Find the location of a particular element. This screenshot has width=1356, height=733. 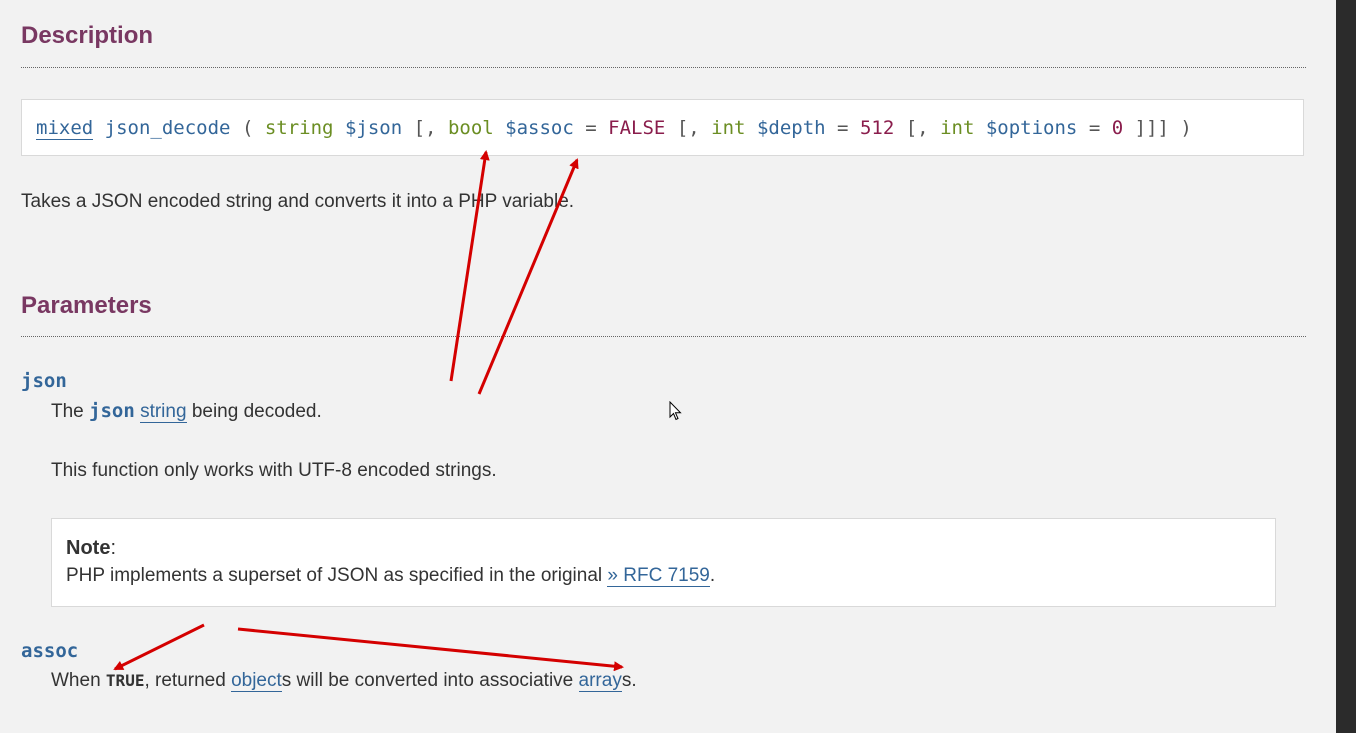

default-false: FALSE is located at coordinates (637, 128).